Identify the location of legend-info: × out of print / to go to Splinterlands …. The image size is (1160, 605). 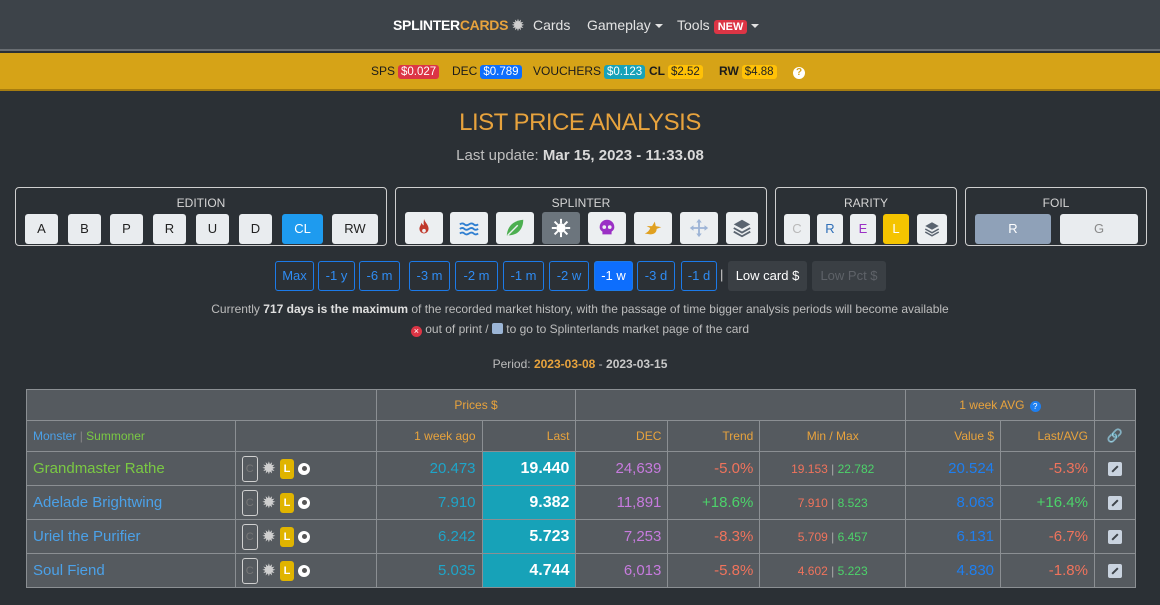
(580, 329).